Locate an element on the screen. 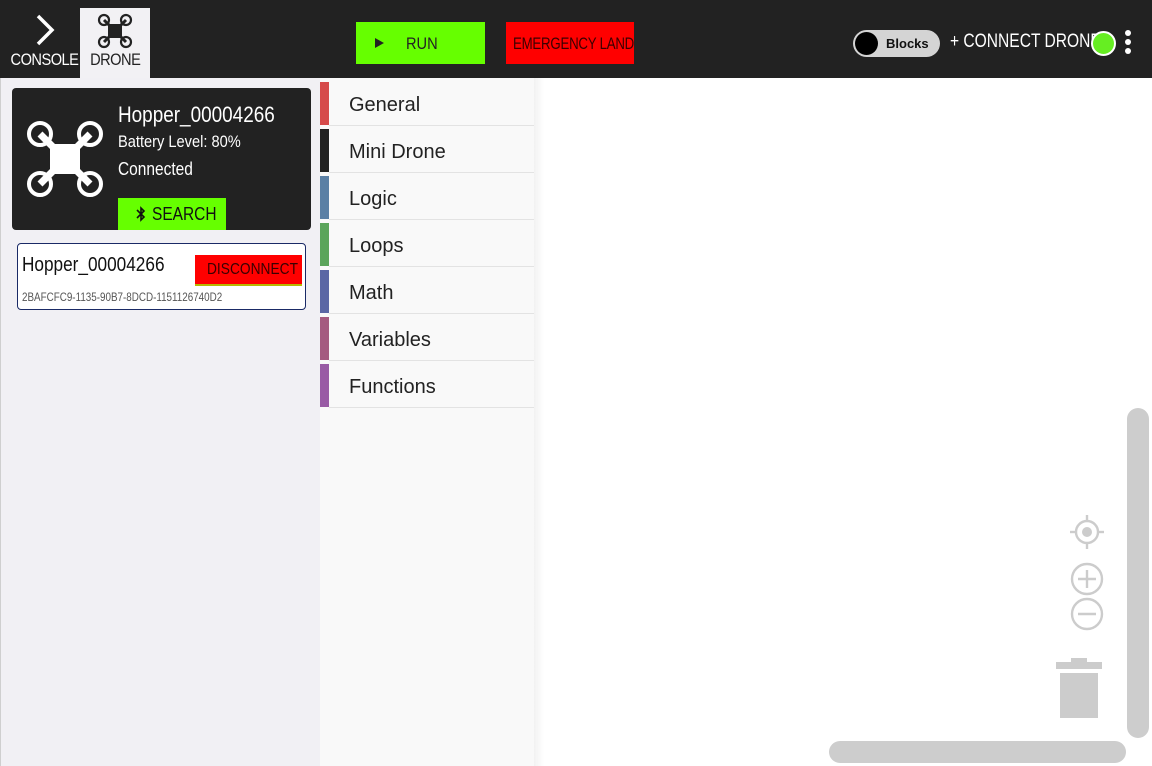 Image resolution: width=1152 pixels, height=766 pixels. emergency-land-button: EMERGENCY LAND is located at coordinates (570, 43).